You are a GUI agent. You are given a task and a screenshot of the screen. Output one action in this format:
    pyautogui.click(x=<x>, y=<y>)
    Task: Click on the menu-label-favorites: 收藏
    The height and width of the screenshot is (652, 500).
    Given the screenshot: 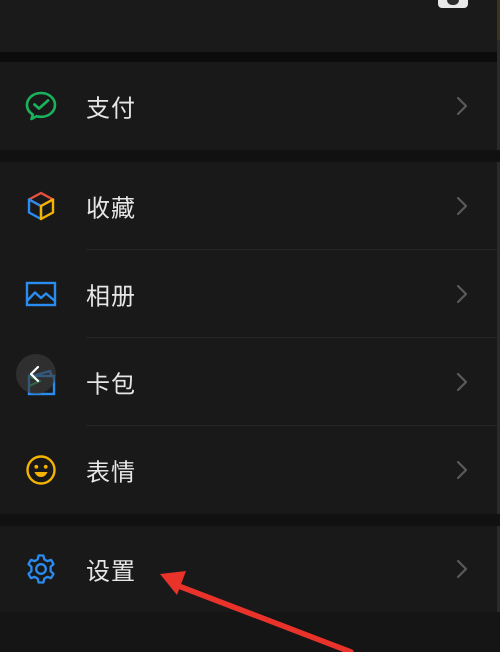 What is the action you would take?
    pyautogui.click(x=111, y=208)
    